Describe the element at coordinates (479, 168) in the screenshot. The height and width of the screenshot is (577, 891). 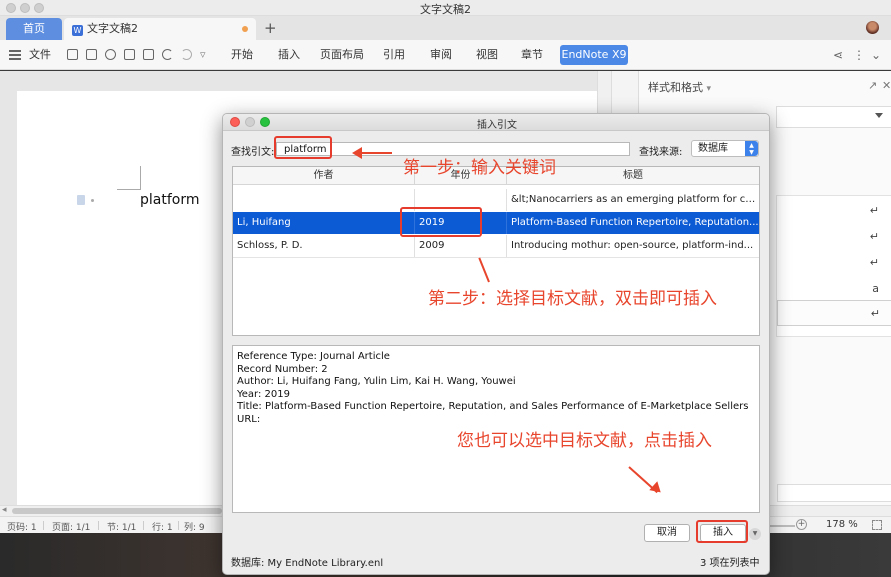
I see `annotation-step1: 第一步：输入关键词` at that location.